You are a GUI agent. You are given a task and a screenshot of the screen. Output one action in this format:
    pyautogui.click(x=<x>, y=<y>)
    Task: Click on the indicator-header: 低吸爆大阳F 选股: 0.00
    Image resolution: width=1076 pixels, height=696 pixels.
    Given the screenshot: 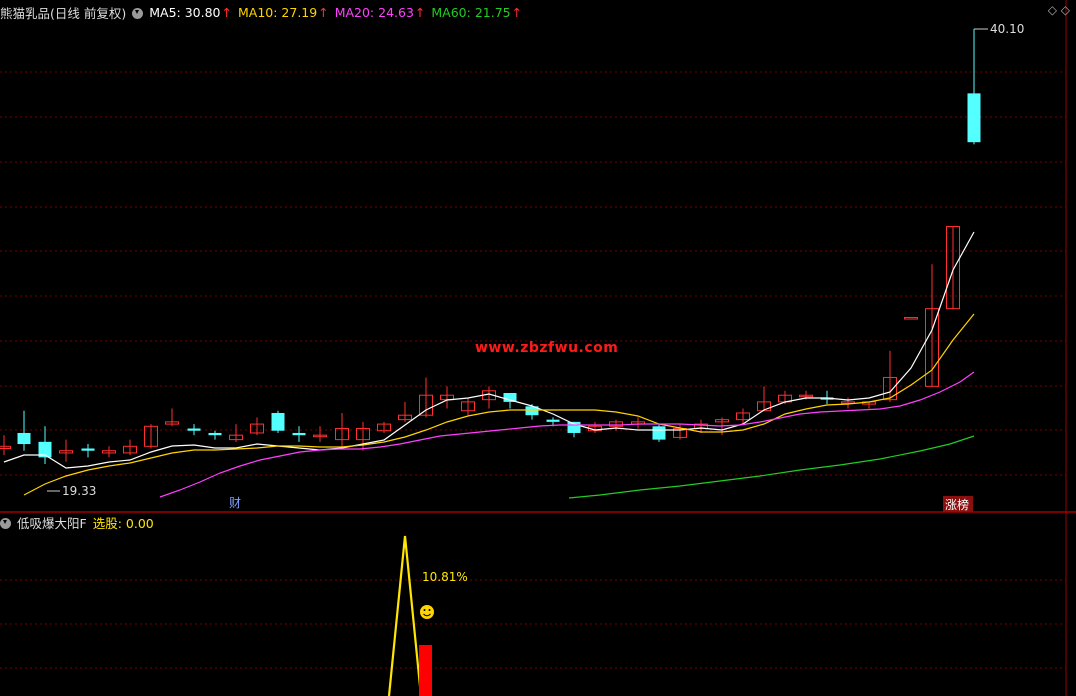 What is the action you would take?
    pyautogui.click(x=77, y=522)
    